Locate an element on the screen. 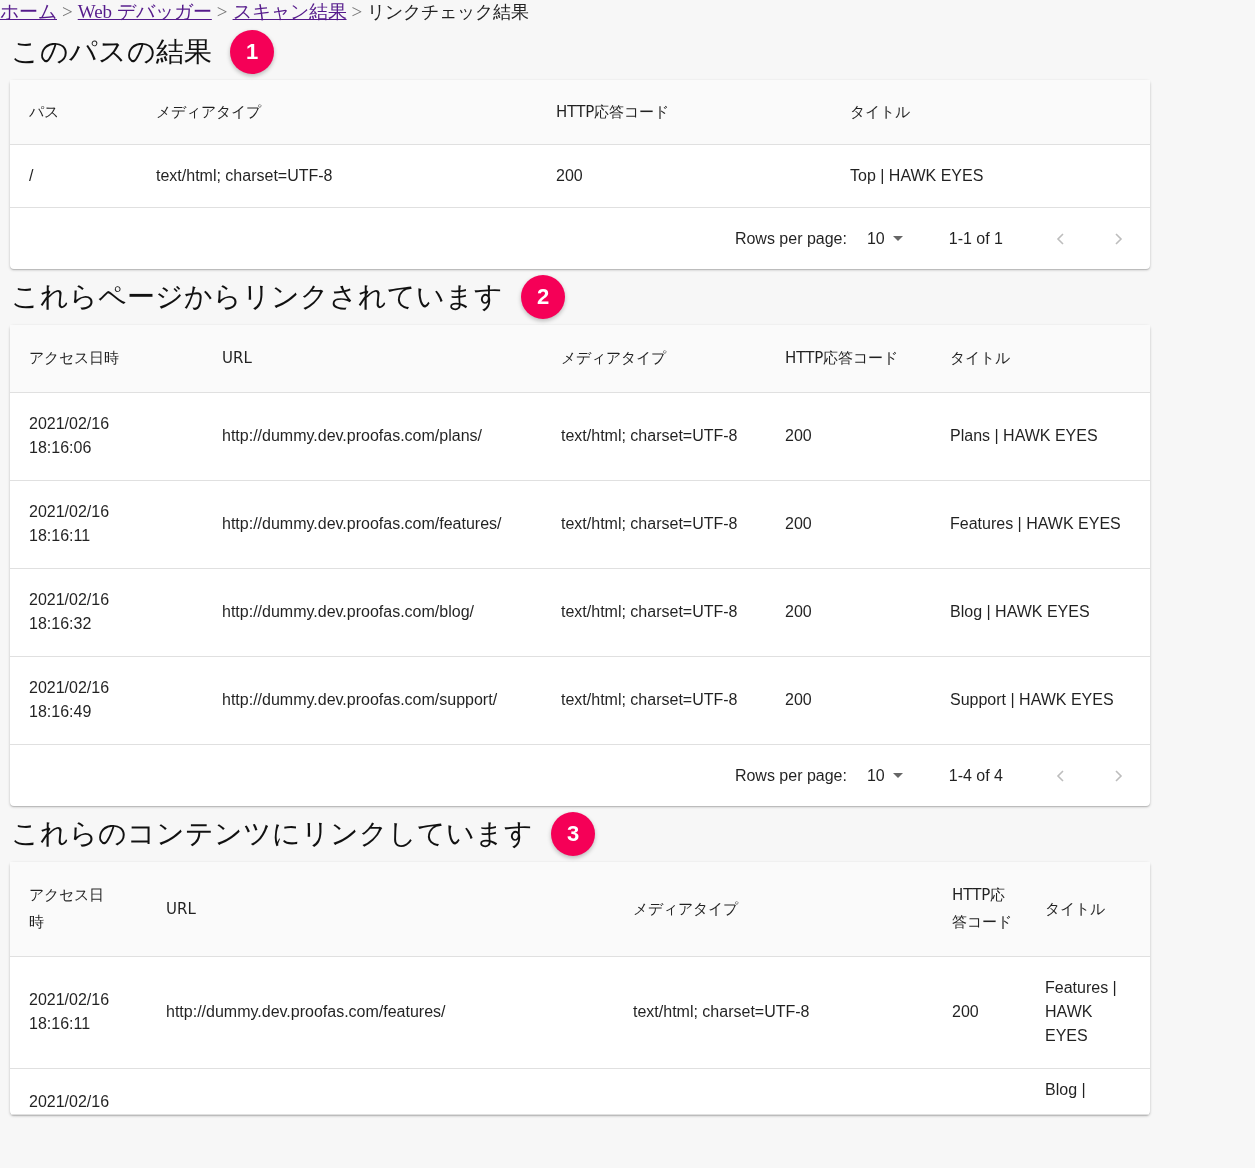  breadcrumb-current: リンクチェック結果 is located at coordinates (448, 12).